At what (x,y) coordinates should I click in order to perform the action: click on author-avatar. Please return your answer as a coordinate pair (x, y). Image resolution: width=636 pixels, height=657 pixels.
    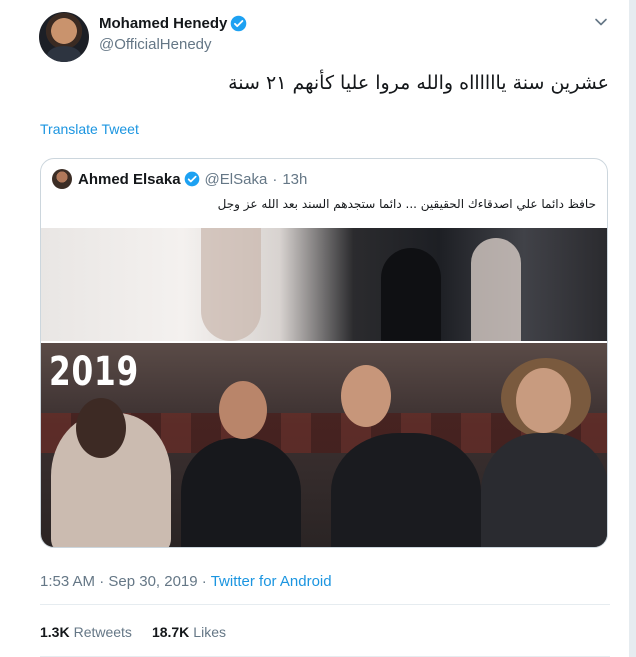
    Looking at the image, I should click on (64, 37).